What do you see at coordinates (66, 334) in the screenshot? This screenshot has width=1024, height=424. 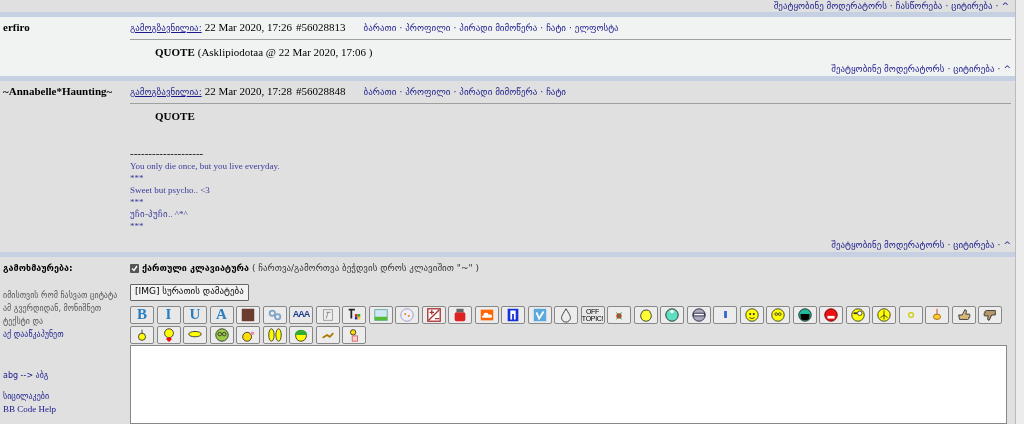 I see `help-link: აქ დააწკაპუნეთ` at bounding box center [66, 334].